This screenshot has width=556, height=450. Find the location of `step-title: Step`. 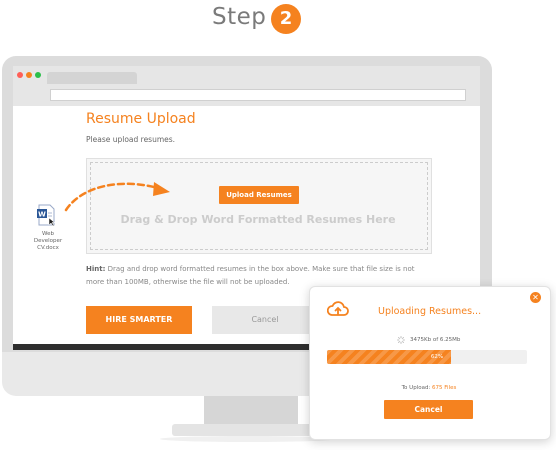

step-title: Step is located at coordinates (239, 17).